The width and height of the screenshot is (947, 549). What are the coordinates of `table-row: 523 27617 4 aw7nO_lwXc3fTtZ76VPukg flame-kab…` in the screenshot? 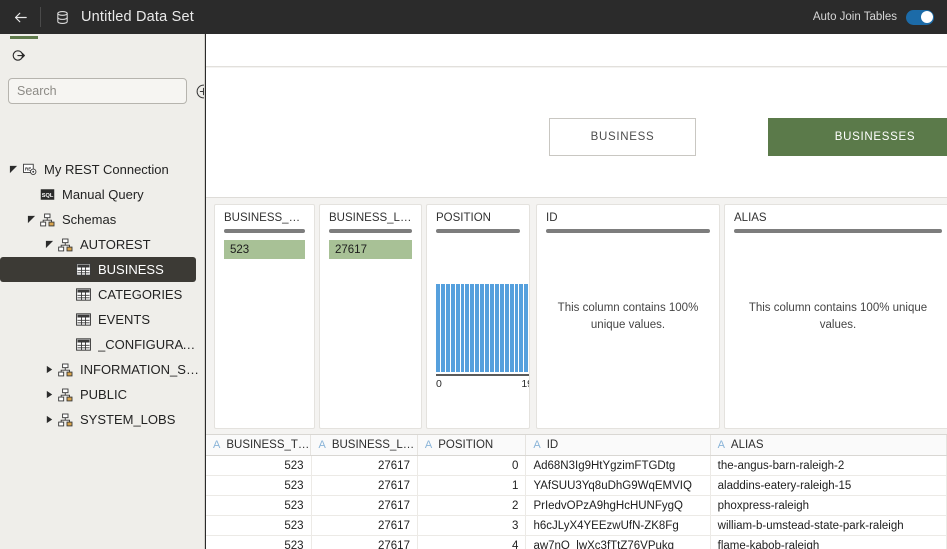 It's located at (576, 542).